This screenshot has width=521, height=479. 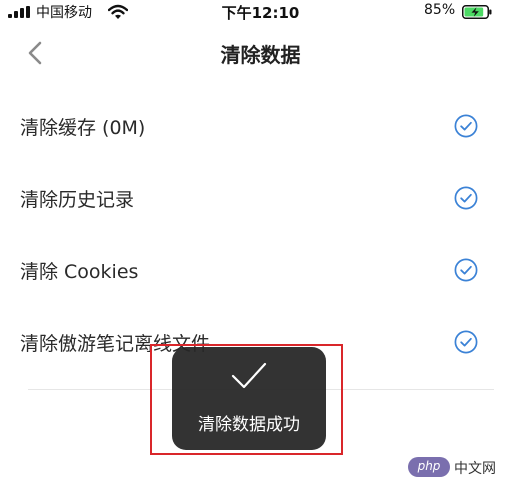 I want to click on item-label: 清除历史记录, so click(x=77, y=200).